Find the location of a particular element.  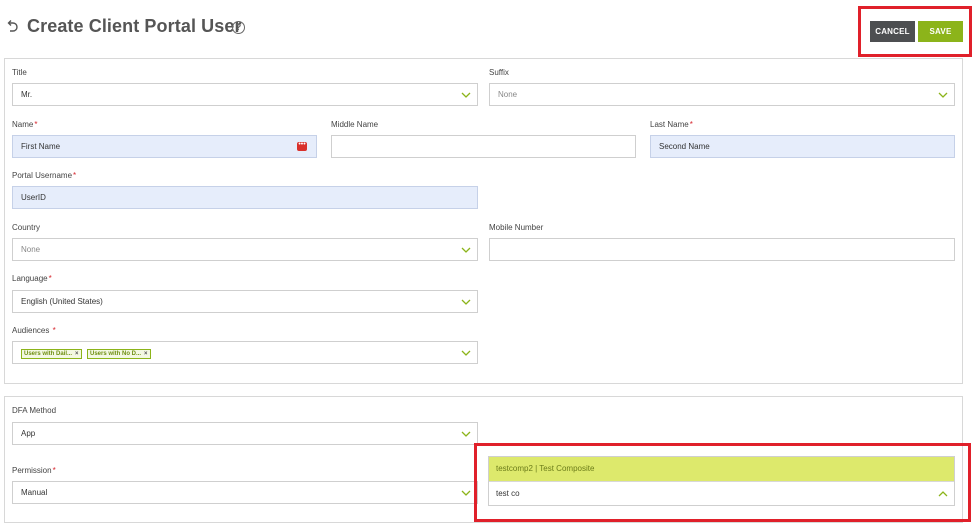

last-name-value: Second Name is located at coordinates (684, 146).